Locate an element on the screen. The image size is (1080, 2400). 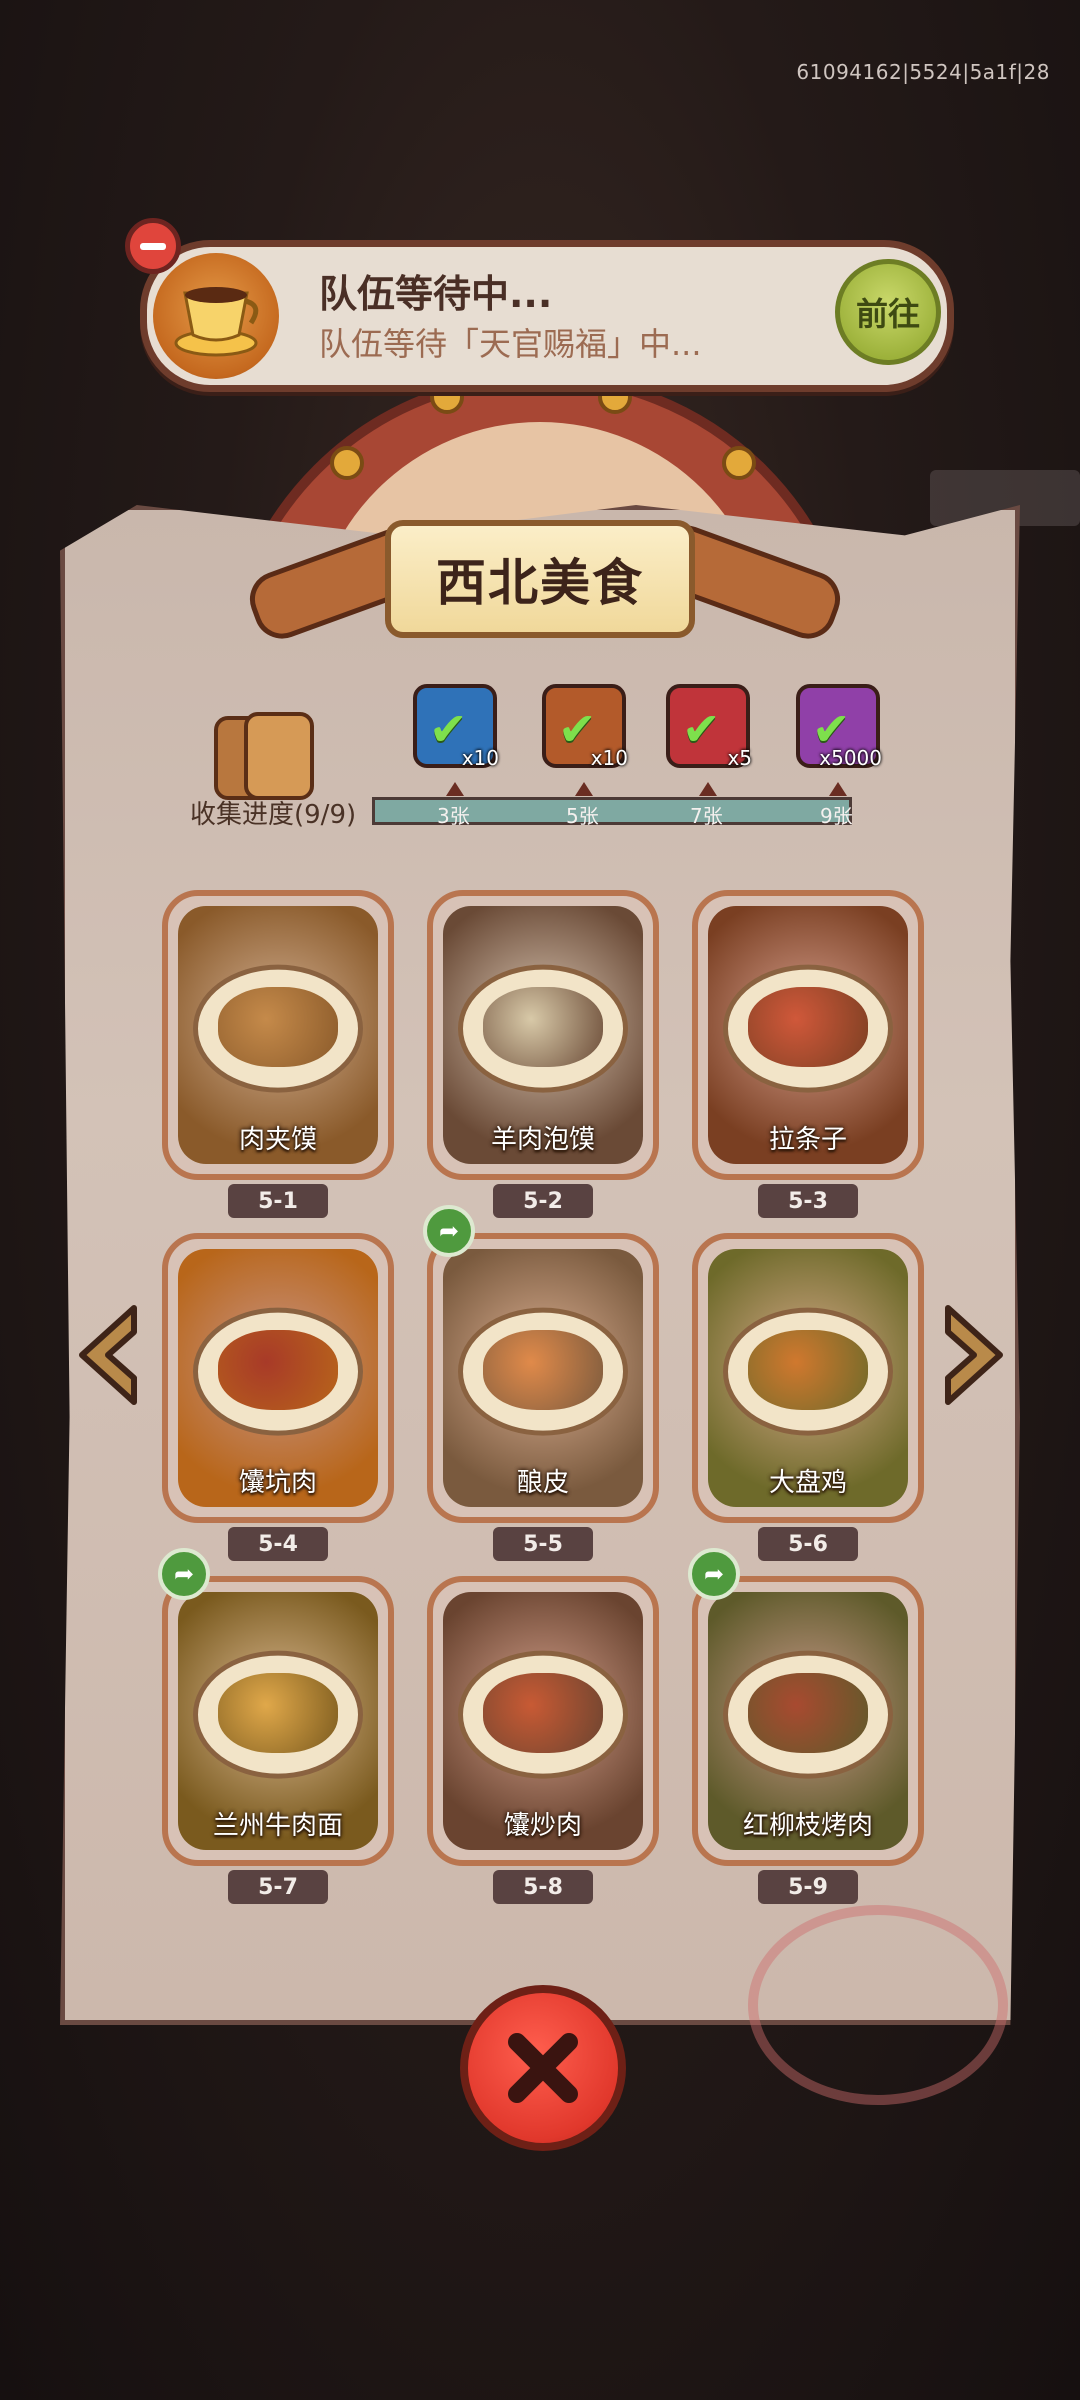
milestone-label: 7张 is located at coordinates (706, 816).